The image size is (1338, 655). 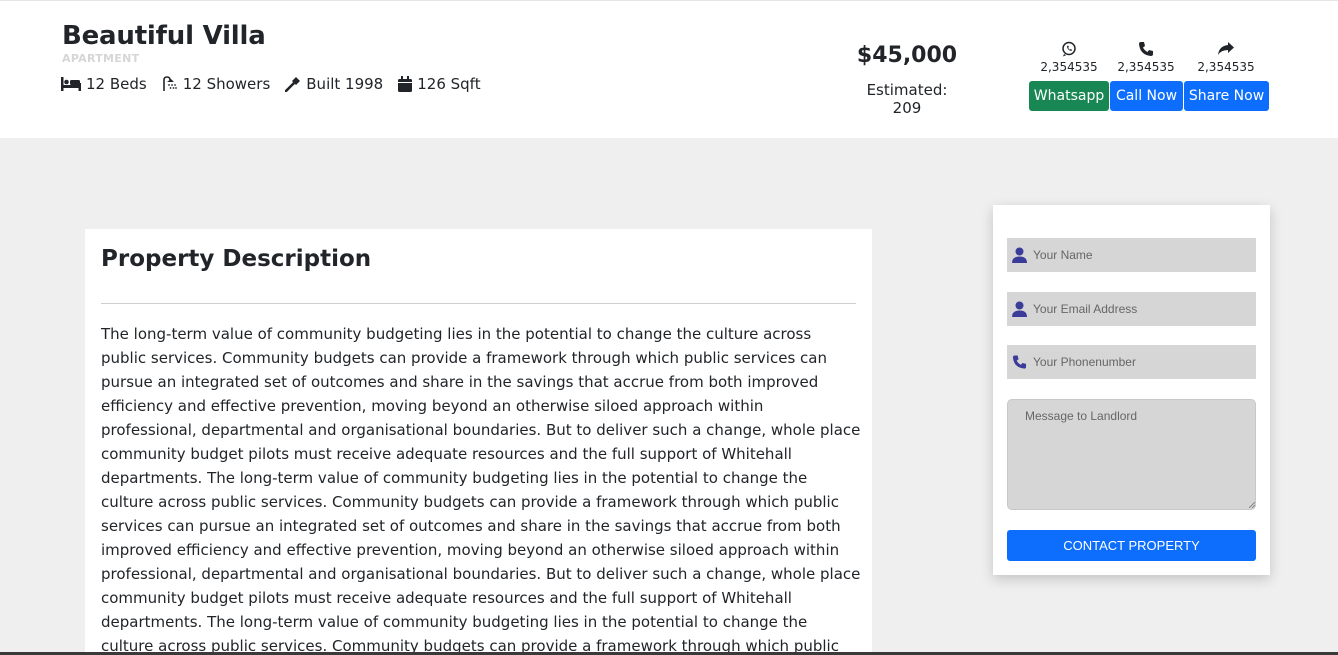 What do you see at coordinates (226, 84) in the screenshot?
I see `feature-showers-label: 12 Showers` at bounding box center [226, 84].